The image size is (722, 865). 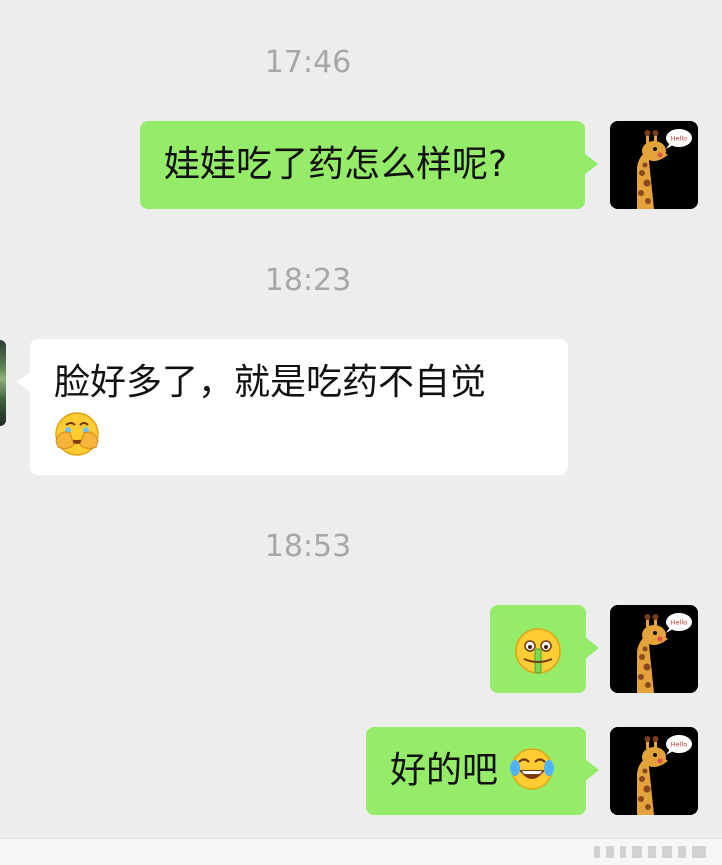 What do you see at coordinates (361, 851) in the screenshot?
I see `bottom-bar` at bounding box center [361, 851].